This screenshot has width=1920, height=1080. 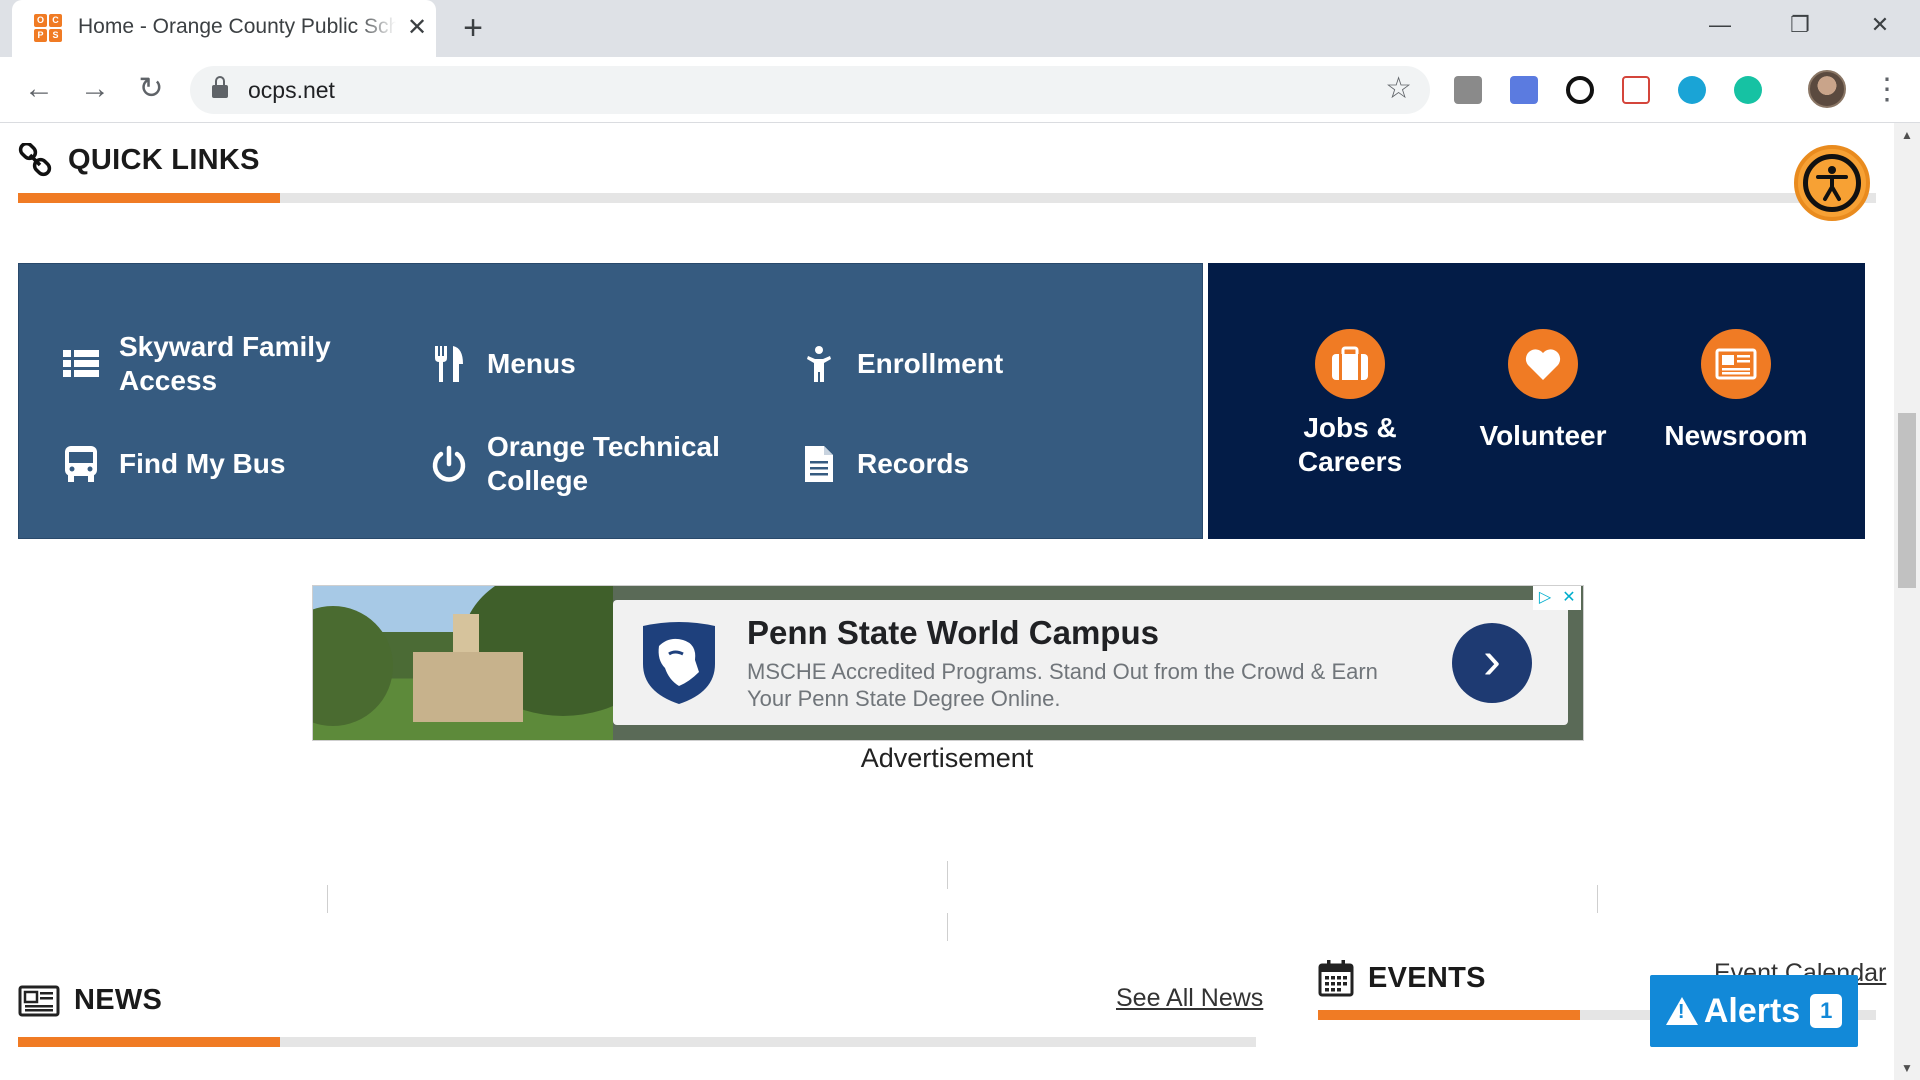 I want to click on quick-link-orange-technical-college: Orange Technical College, so click(x=574, y=464).